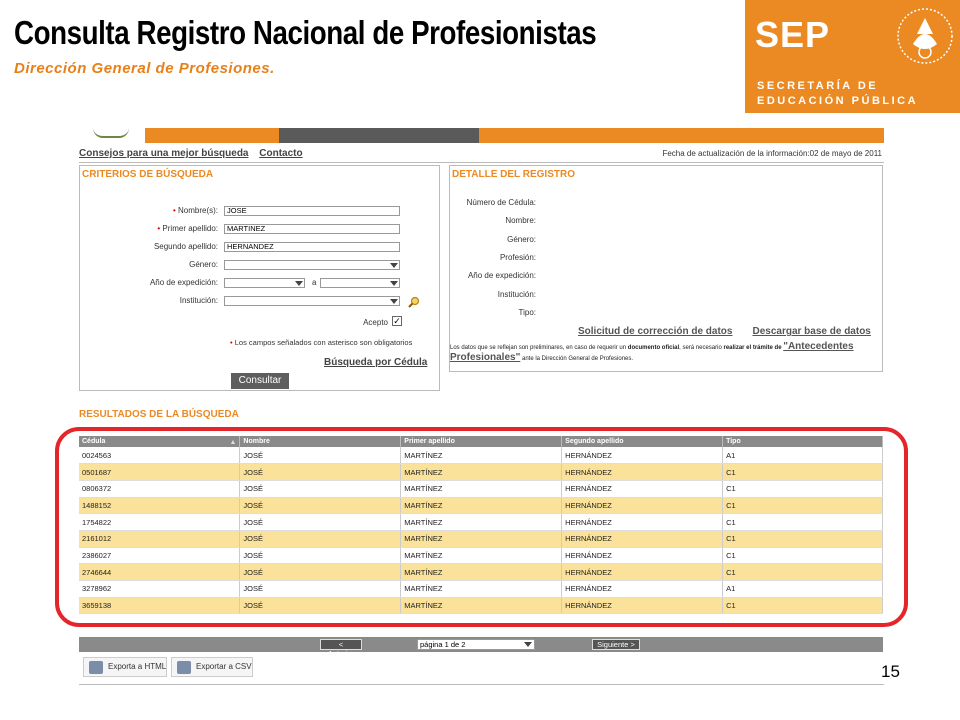  Describe the element at coordinates (174, 210) in the screenshot. I see `required-marker: •` at that location.